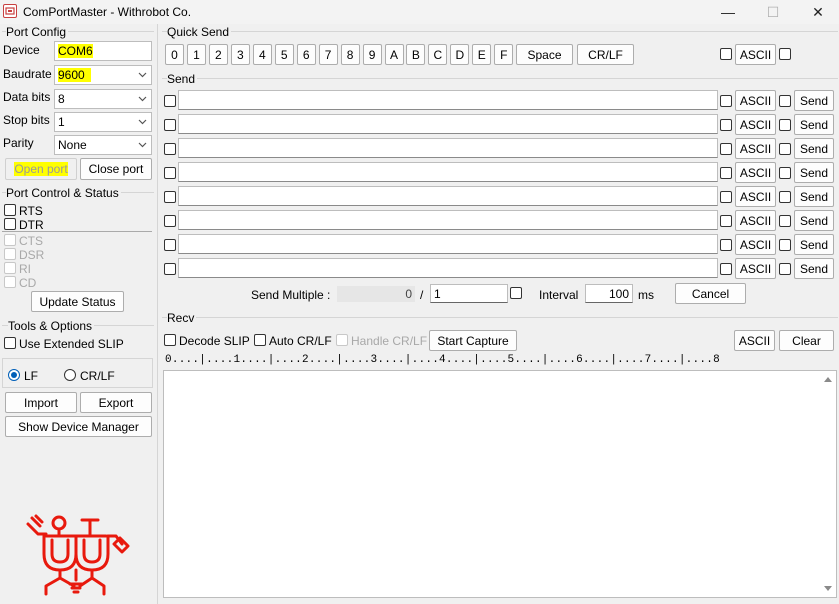 The width and height of the screenshot is (839, 604). What do you see at coordinates (103, 122) in the screenshot?
I see `stopbits-select: 1` at bounding box center [103, 122].